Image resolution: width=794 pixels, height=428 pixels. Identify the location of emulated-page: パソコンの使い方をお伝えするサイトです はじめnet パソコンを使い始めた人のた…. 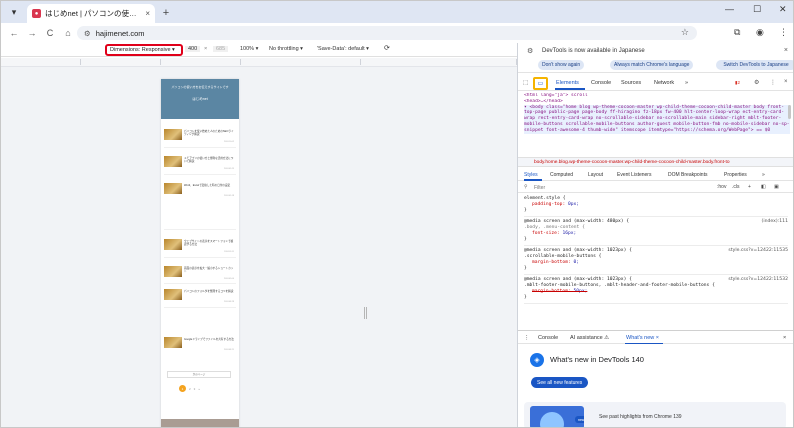
(200, 253).